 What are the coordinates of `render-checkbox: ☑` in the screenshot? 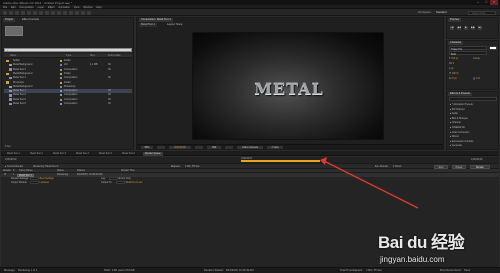 It's located at (5, 175).